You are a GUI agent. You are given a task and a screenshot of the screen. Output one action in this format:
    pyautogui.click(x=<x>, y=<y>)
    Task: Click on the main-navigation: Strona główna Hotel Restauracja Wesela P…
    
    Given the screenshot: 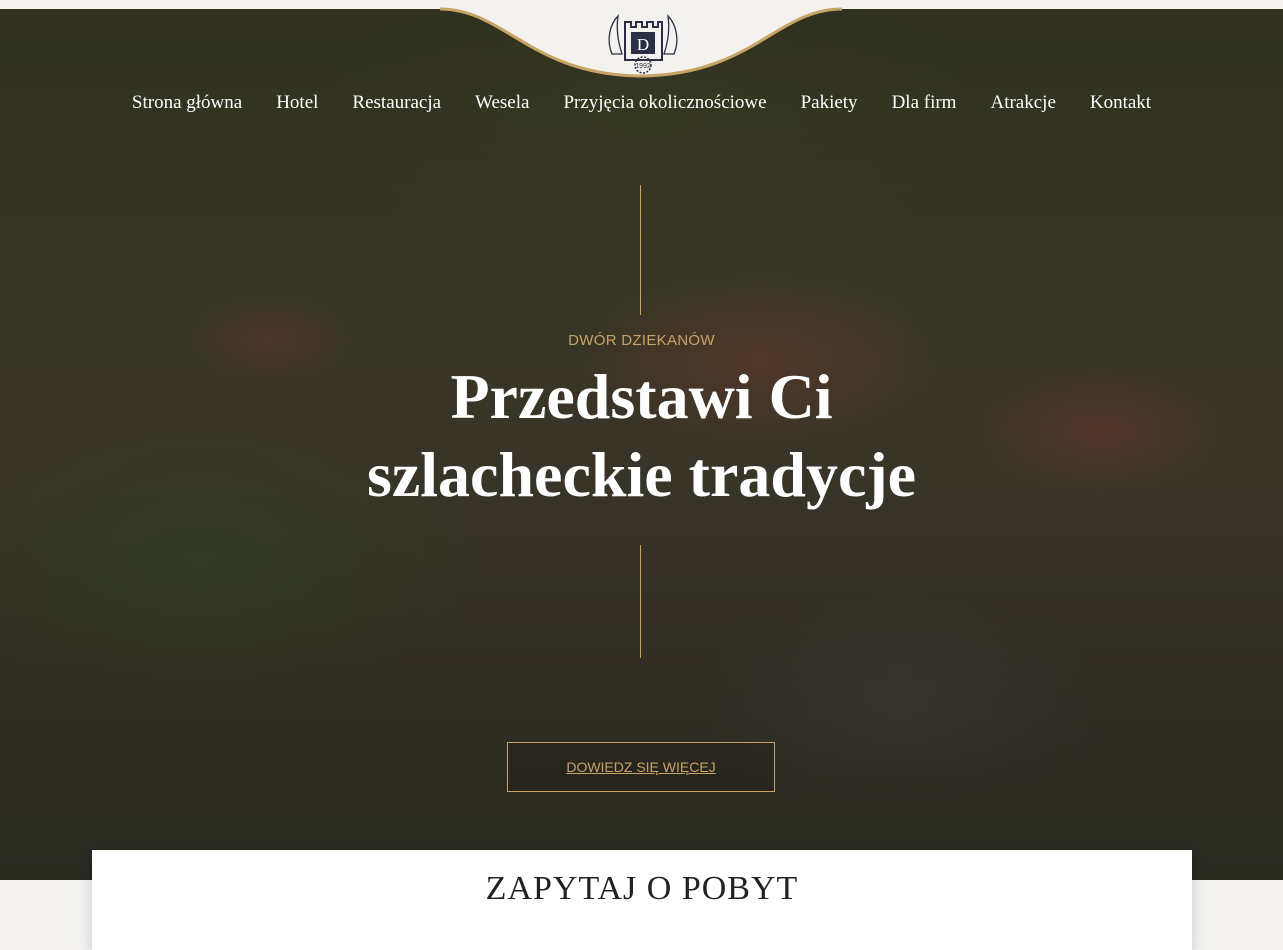 What is the action you would take?
    pyautogui.click(x=641, y=103)
    